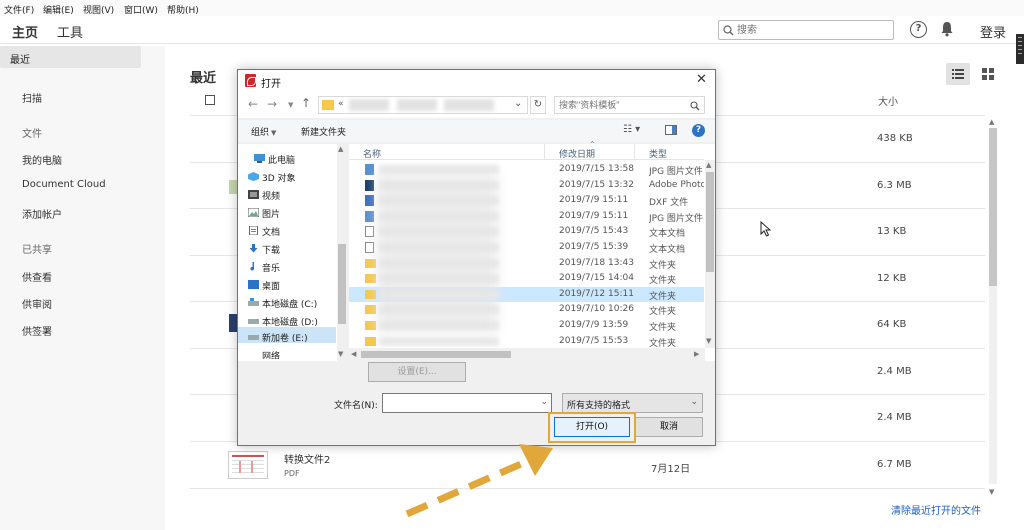 This screenshot has height=530, width=1024. What do you see at coordinates (278, 337) in the screenshot?
I see `nav-item-drive-e: 新加卷 (E:)` at bounding box center [278, 337].